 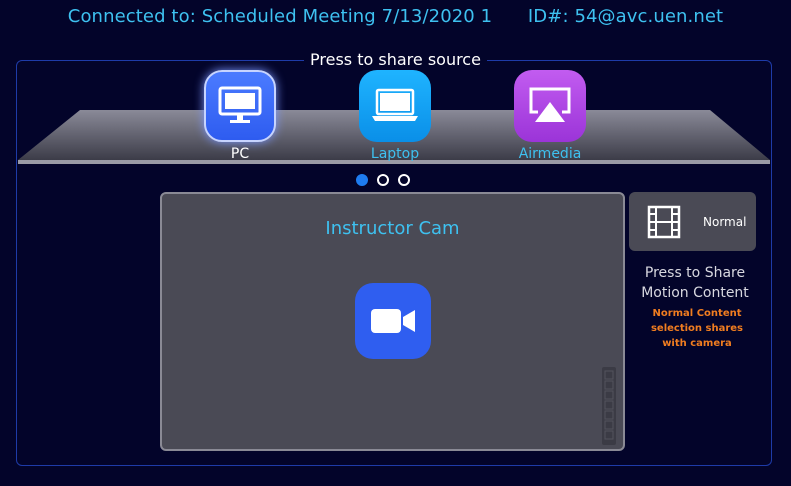 I want to click on laptop-icon, so click(x=395, y=104).